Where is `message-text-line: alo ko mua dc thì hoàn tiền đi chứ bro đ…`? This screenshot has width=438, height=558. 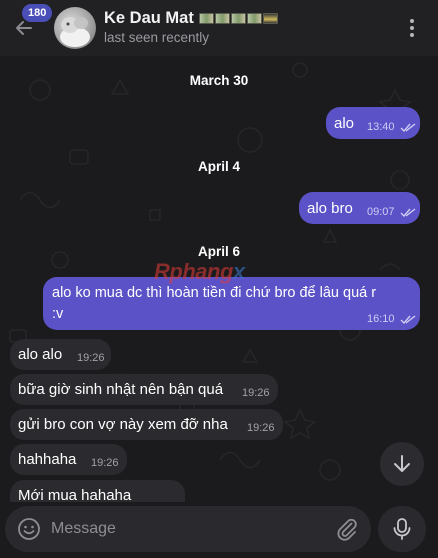 message-text-line: alo ko mua dc thì hoàn tiền đi chứ bro đ… is located at coordinates (214, 293).